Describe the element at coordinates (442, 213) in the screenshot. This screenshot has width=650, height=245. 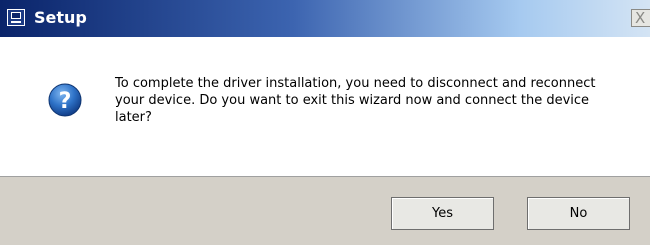
I see `yes-button: Yes` at that location.